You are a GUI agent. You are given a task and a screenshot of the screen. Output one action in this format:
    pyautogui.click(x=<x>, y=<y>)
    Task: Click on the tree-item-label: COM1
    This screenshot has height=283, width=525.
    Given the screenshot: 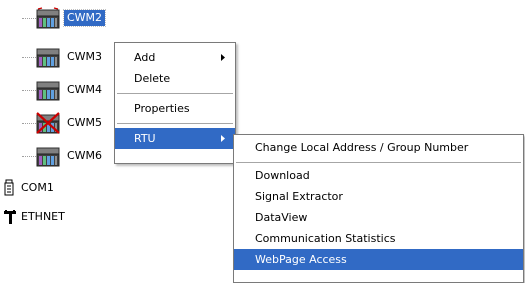 What is the action you would take?
    pyautogui.click(x=37, y=188)
    